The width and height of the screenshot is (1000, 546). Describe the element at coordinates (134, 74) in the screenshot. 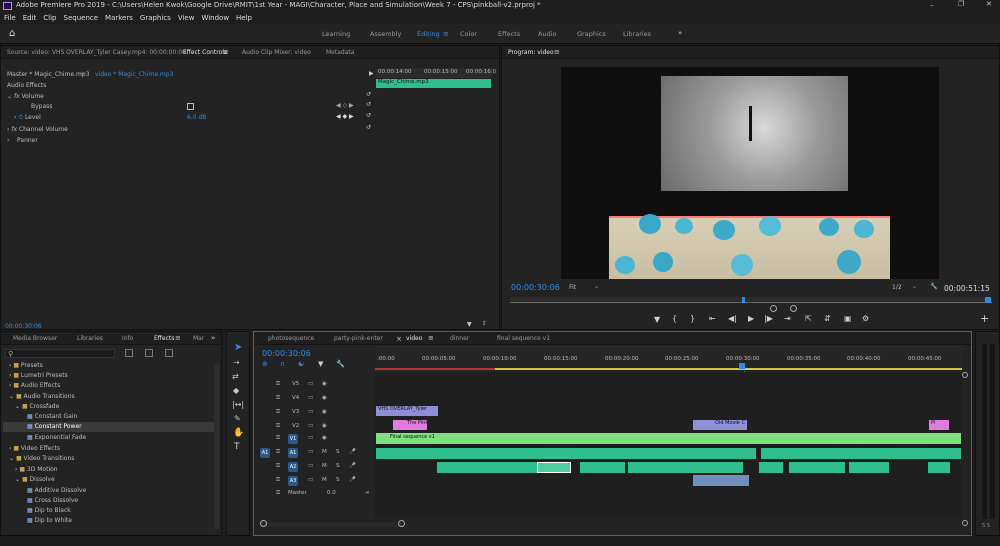

I see `sequence-clip-label: video * Magic_Chime.mp3` at that location.